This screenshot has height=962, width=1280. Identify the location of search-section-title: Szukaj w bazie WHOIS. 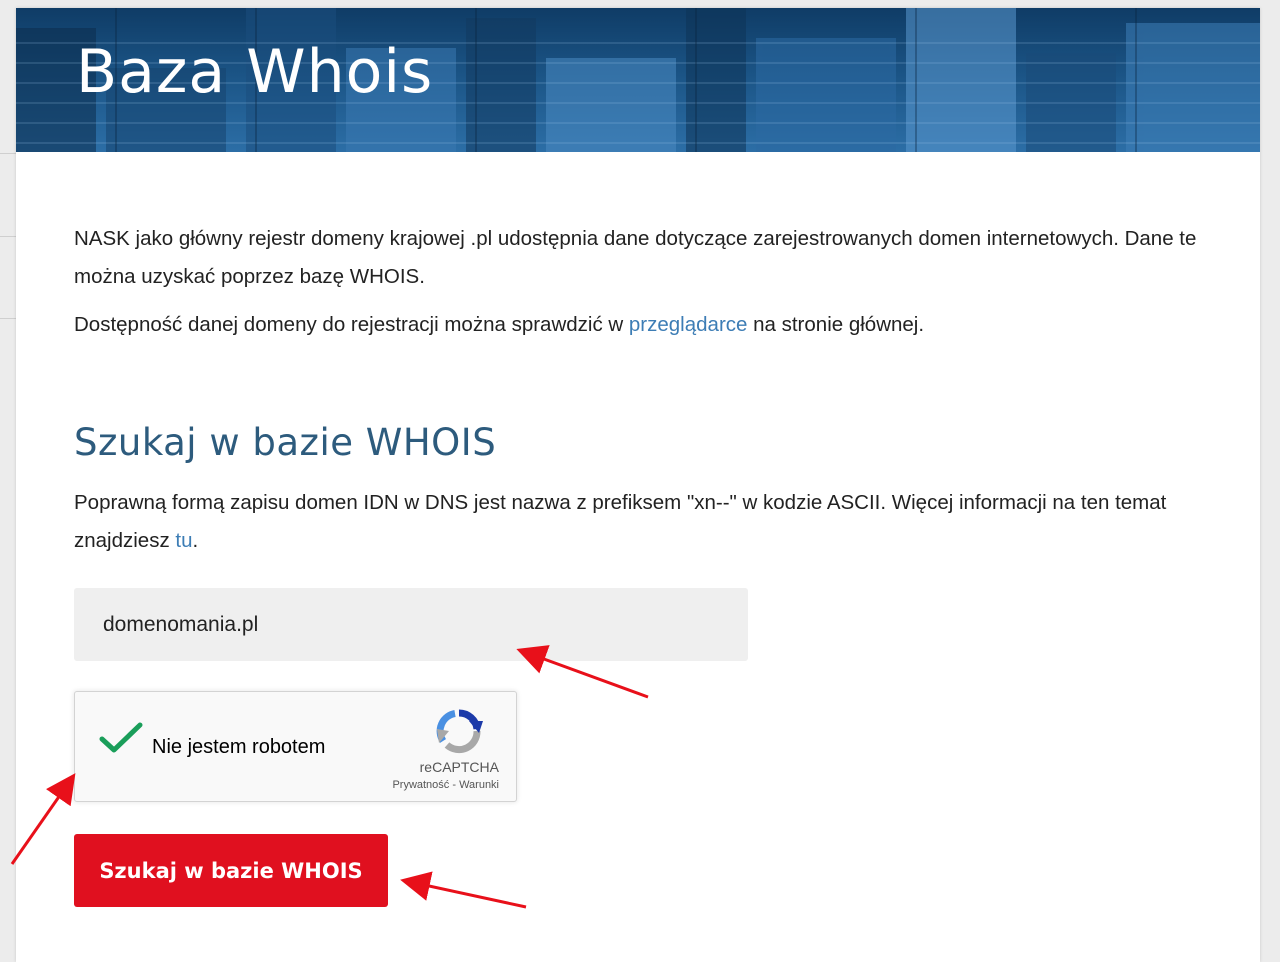
(285, 442).